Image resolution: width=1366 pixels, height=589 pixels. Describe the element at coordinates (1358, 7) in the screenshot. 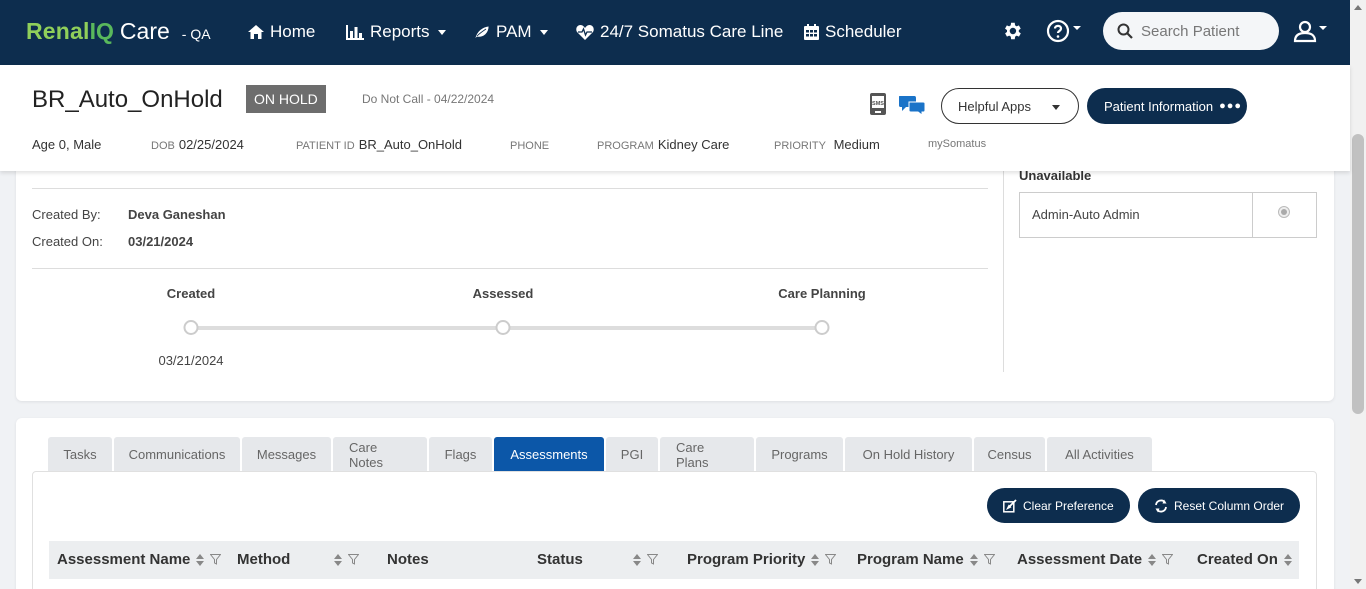

I see `scroll-up-arrow` at that location.